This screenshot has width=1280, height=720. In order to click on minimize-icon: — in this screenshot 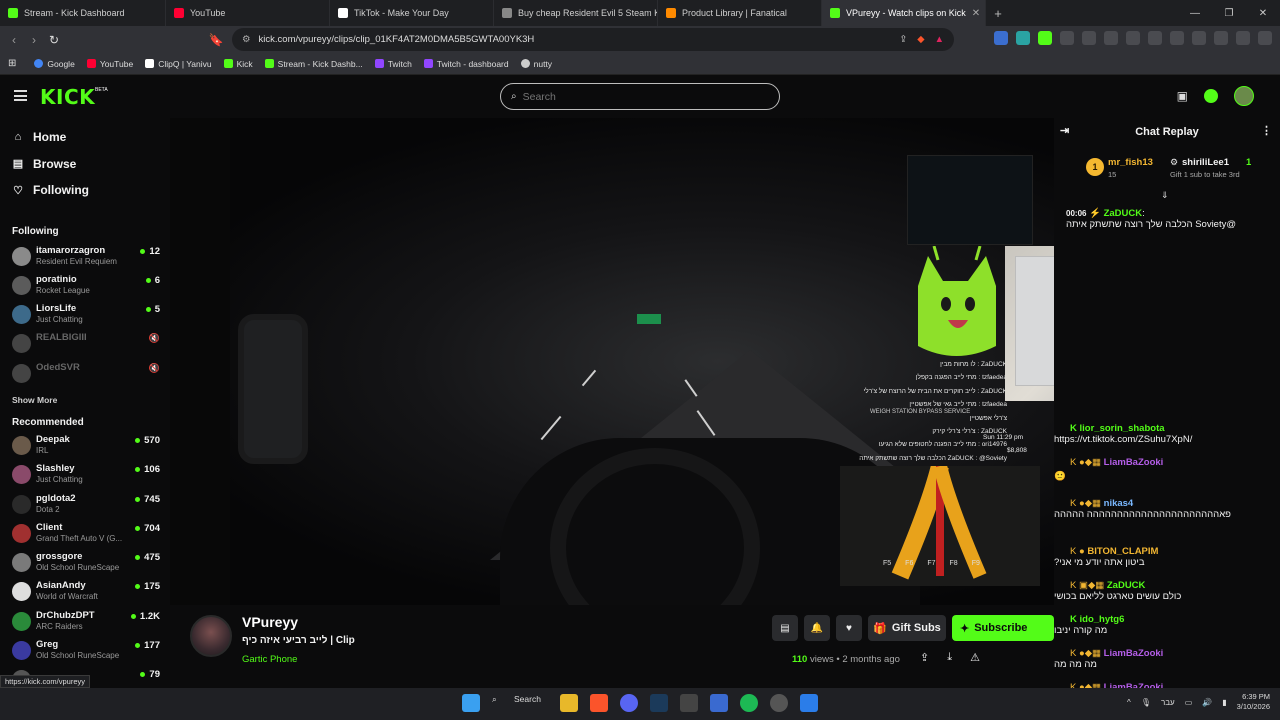, I will do `click(1195, 13)`.